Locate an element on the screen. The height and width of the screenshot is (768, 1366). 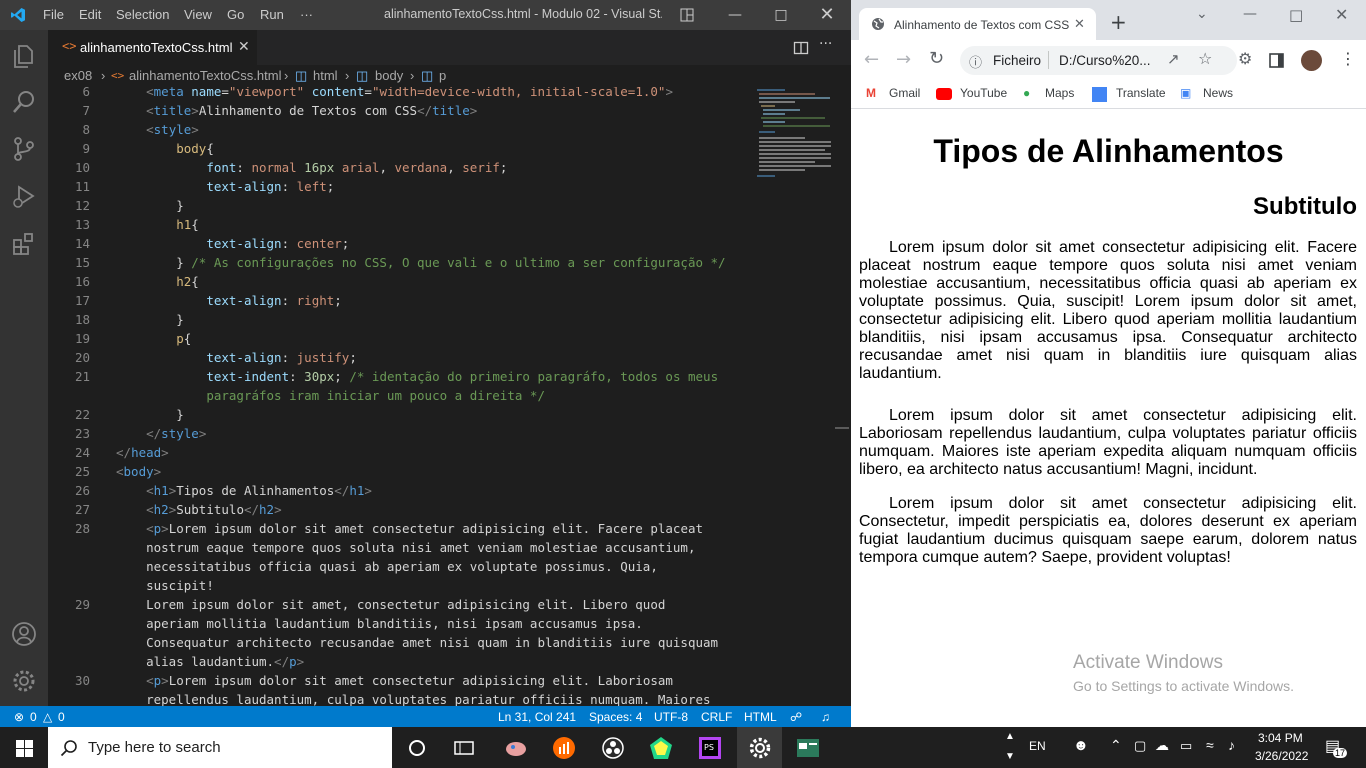
extensions-puzzle-icon: ⚙ is located at coordinates (1245, 58).